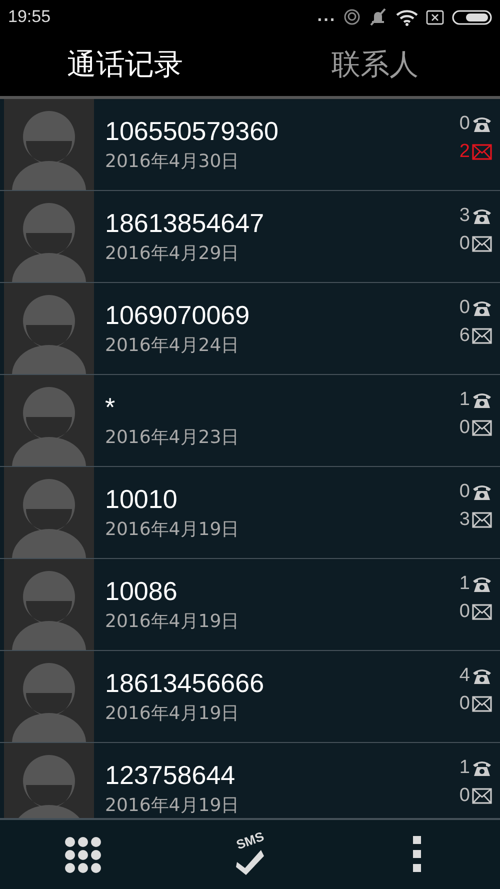 This screenshot has width=500, height=889. Describe the element at coordinates (178, 315) in the screenshot. I see `phone-number: 1069070069` at that location.